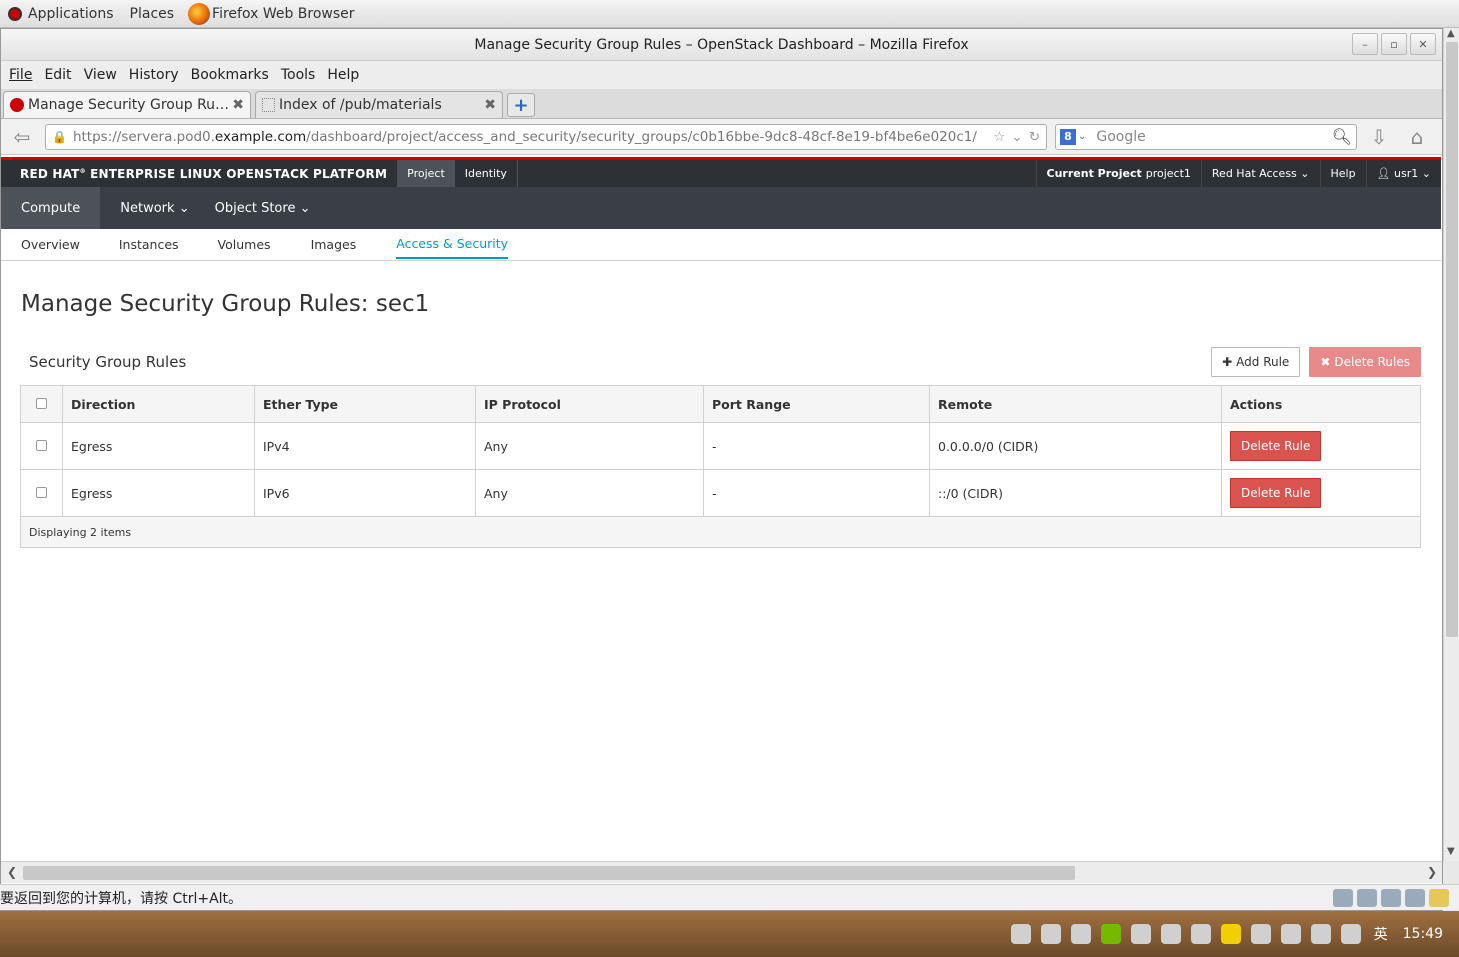 This screenshot has height=957, width=1459. What do you see at coordinates (365, 404) in the screenshot?
I see `col-ether-type: Ether Type` at bounding box center [365, 404].